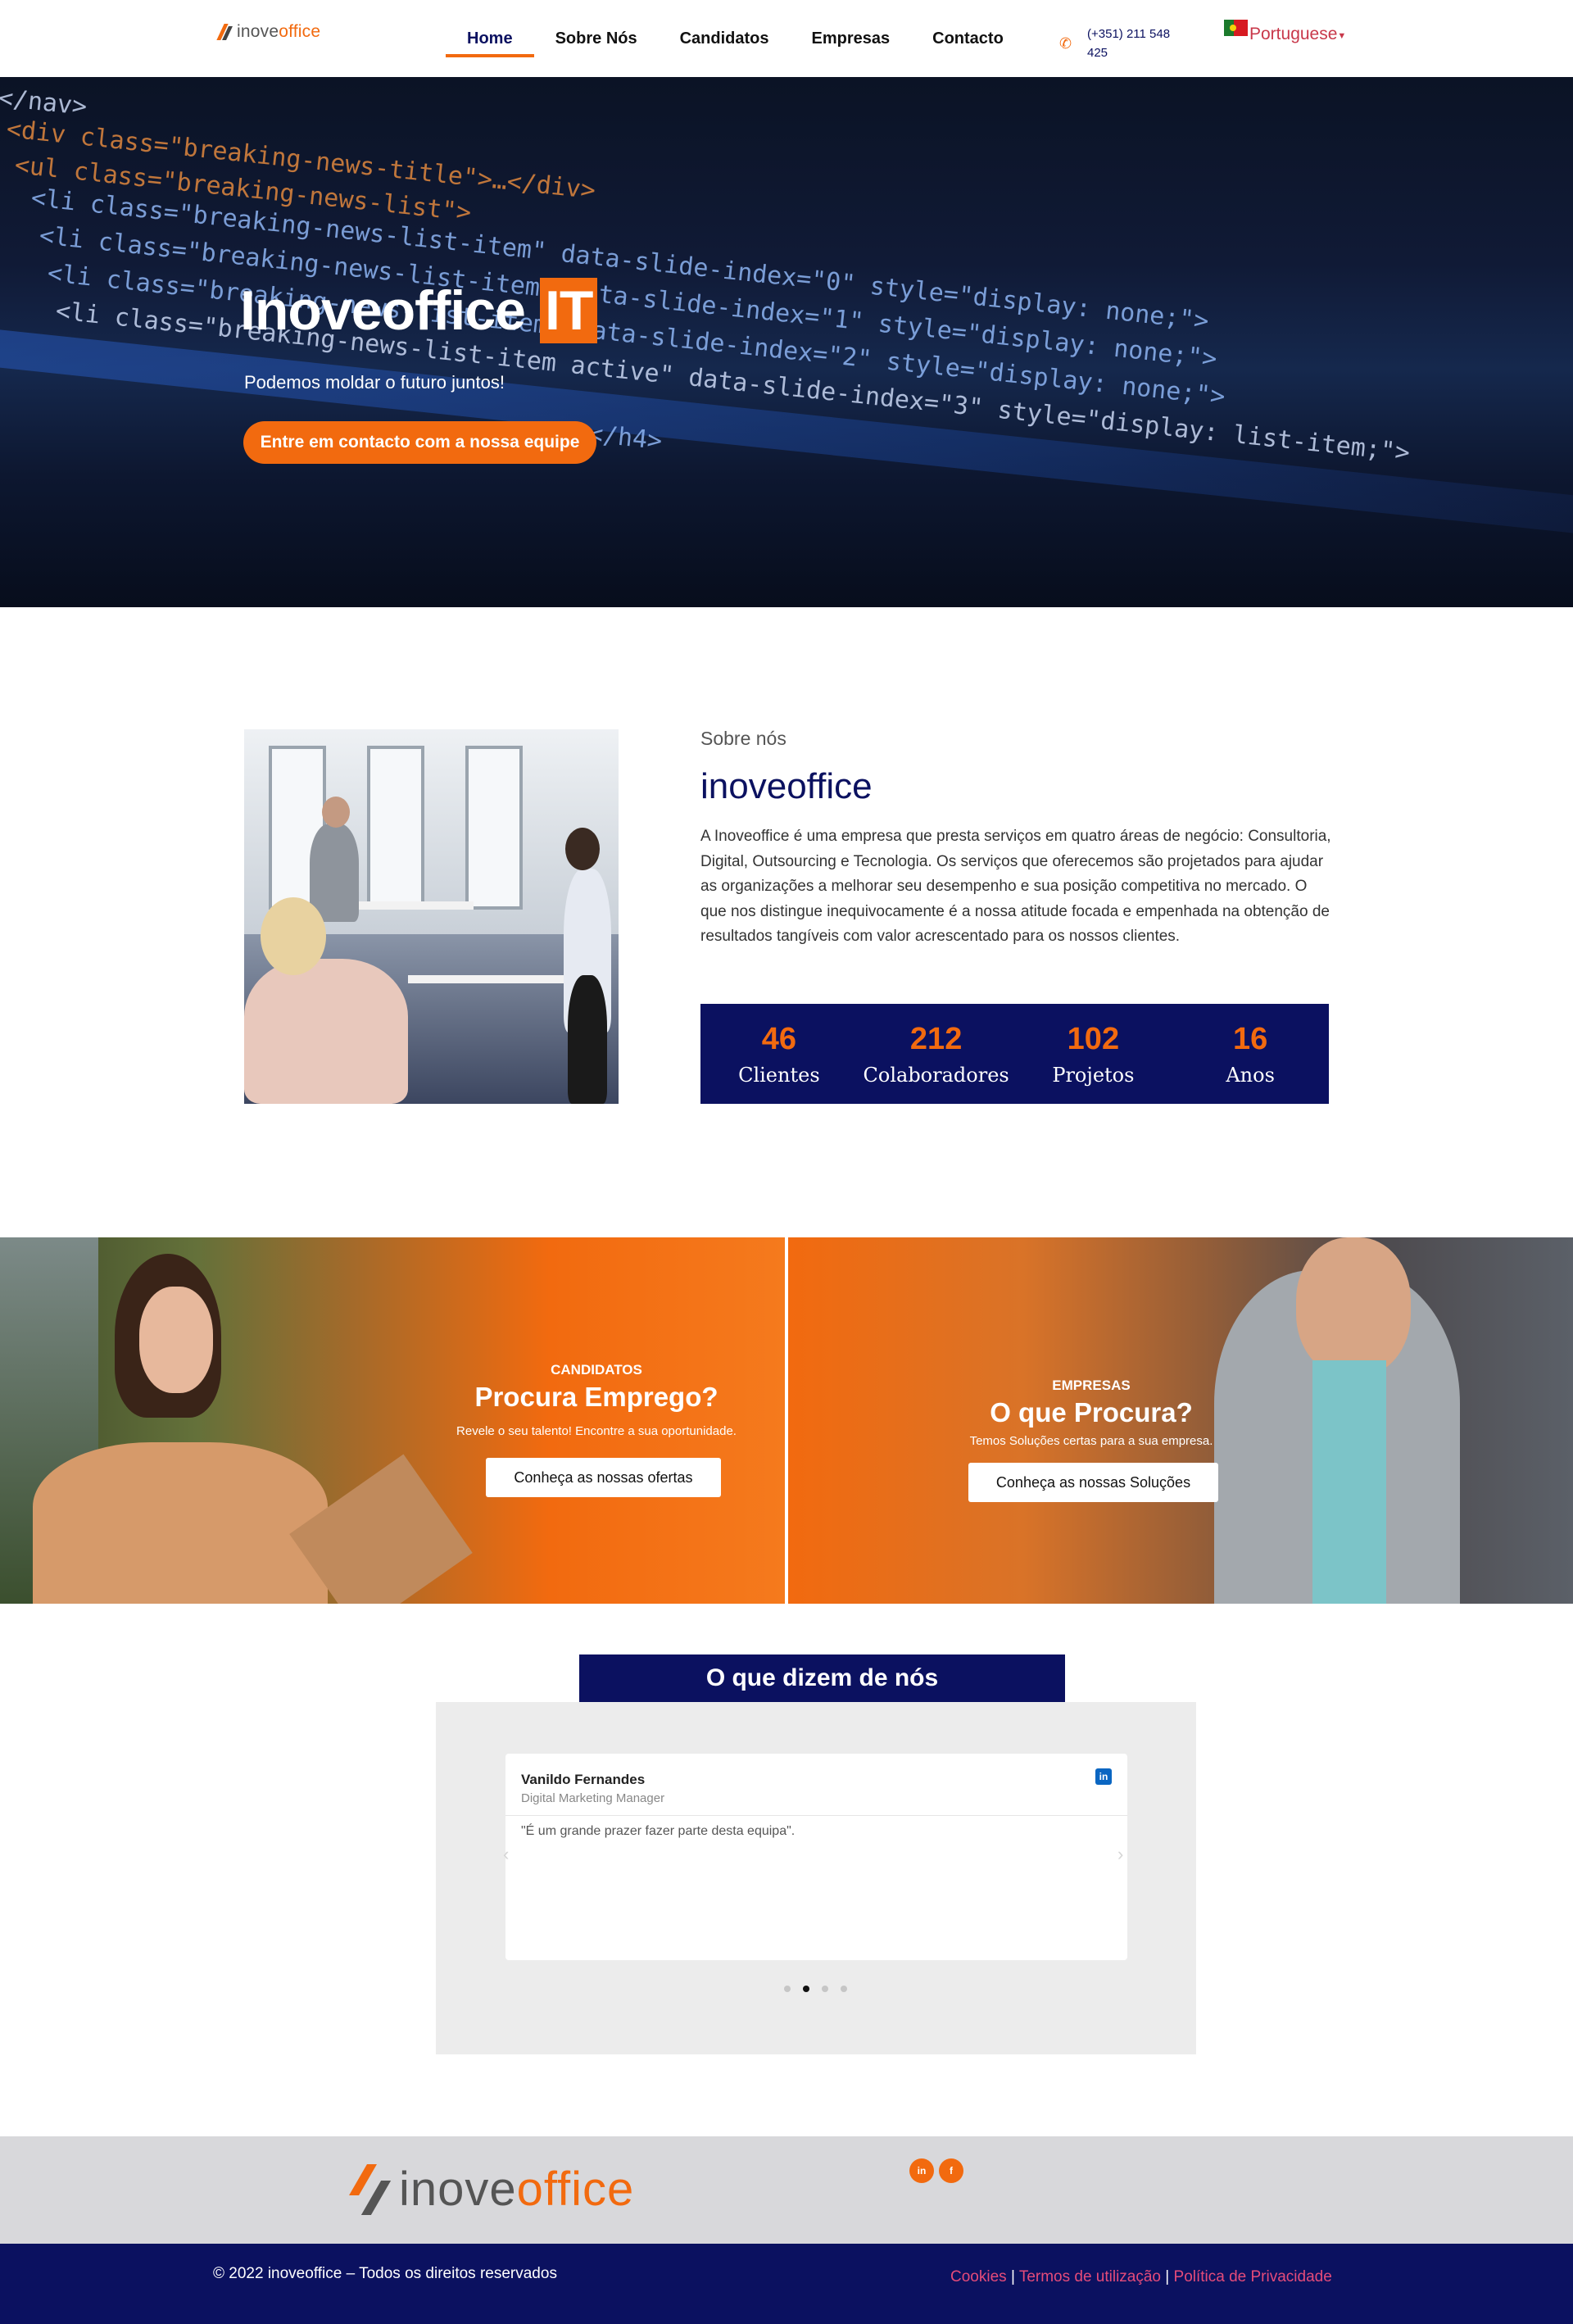 The width and height of the screenshot is (1573, 2324). Describe the element at coordinates (1129, 43) in the screenshot. I see `phone-number: (+351) 211 548 425` at that location.